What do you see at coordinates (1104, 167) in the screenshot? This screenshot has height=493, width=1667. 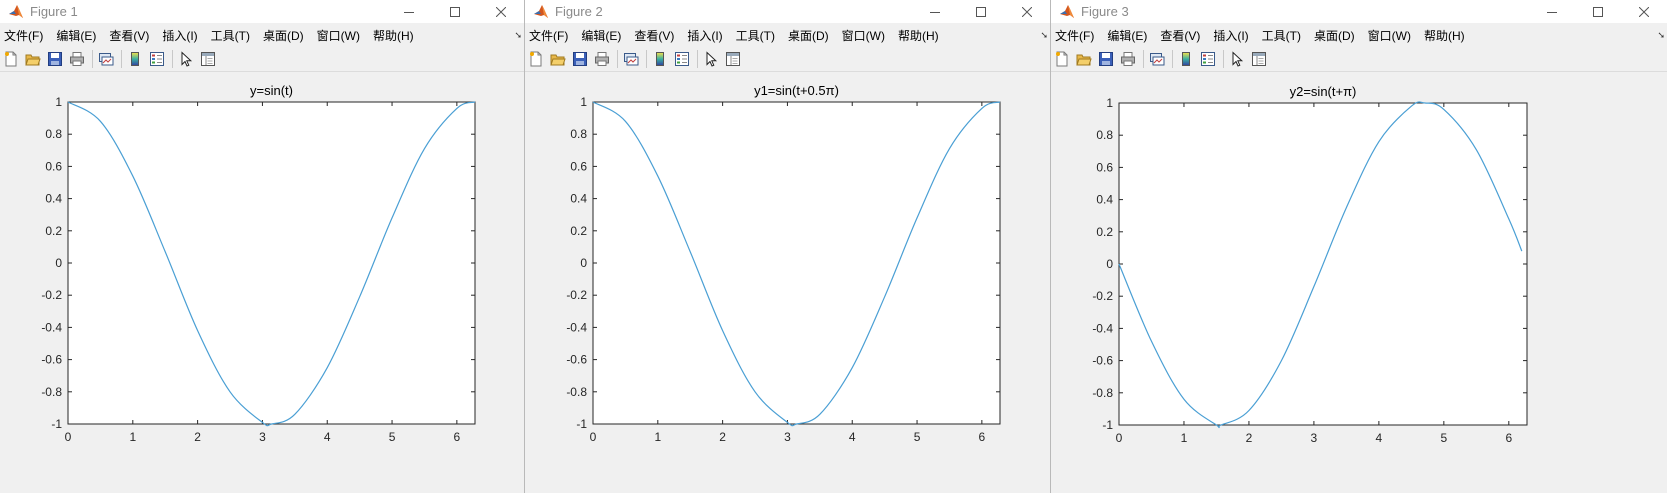 I see `y-tick-label: 0.6` at bounding box center [1104, 167].